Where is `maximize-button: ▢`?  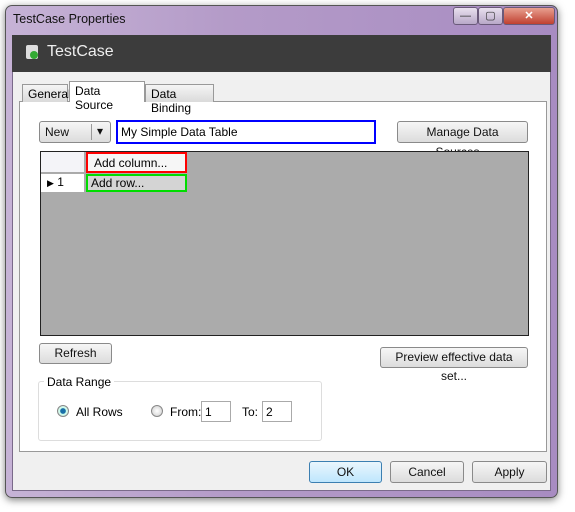 maximize-button: ▢ is located at coordinates (490, 16).